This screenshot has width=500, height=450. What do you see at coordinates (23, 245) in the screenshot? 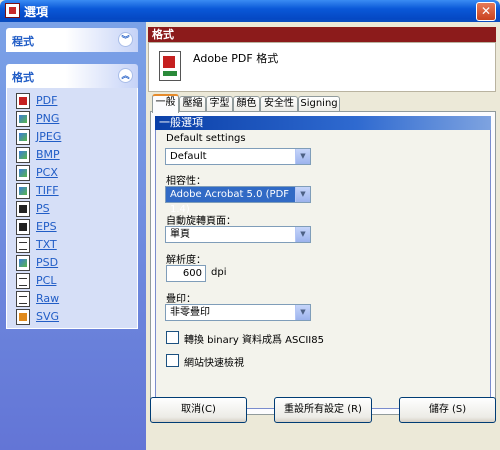
I see `txt-file-icon` at bounding box center [23, 245].